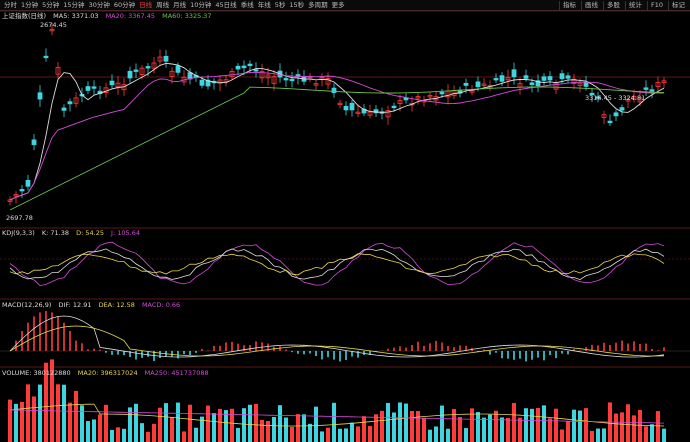 This screenshot has width=690, height=442. Describe the element at coordinates (337, 415) in the screenshot. I see `volume-ma20-line` at that location.